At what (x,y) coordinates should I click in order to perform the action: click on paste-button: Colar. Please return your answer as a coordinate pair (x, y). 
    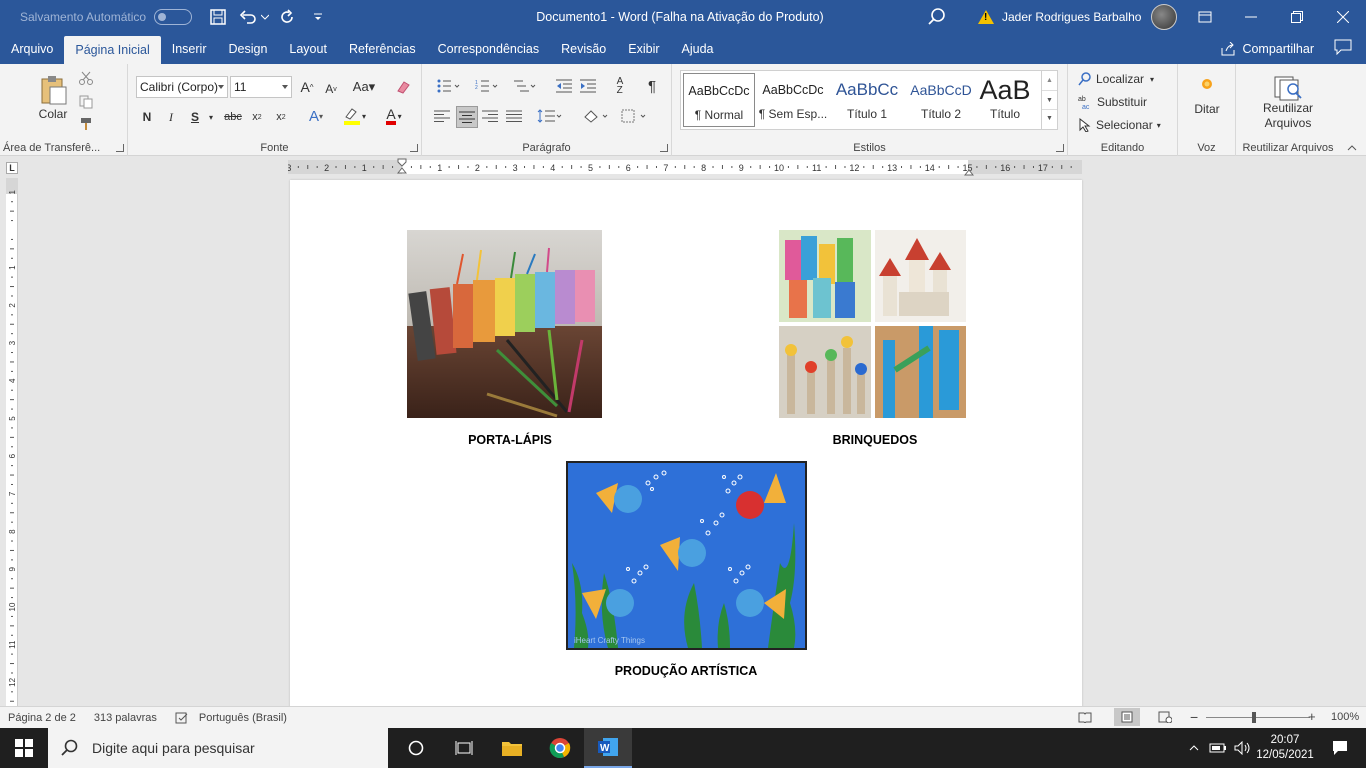
    Looking at the image, I should click on (53, 98).